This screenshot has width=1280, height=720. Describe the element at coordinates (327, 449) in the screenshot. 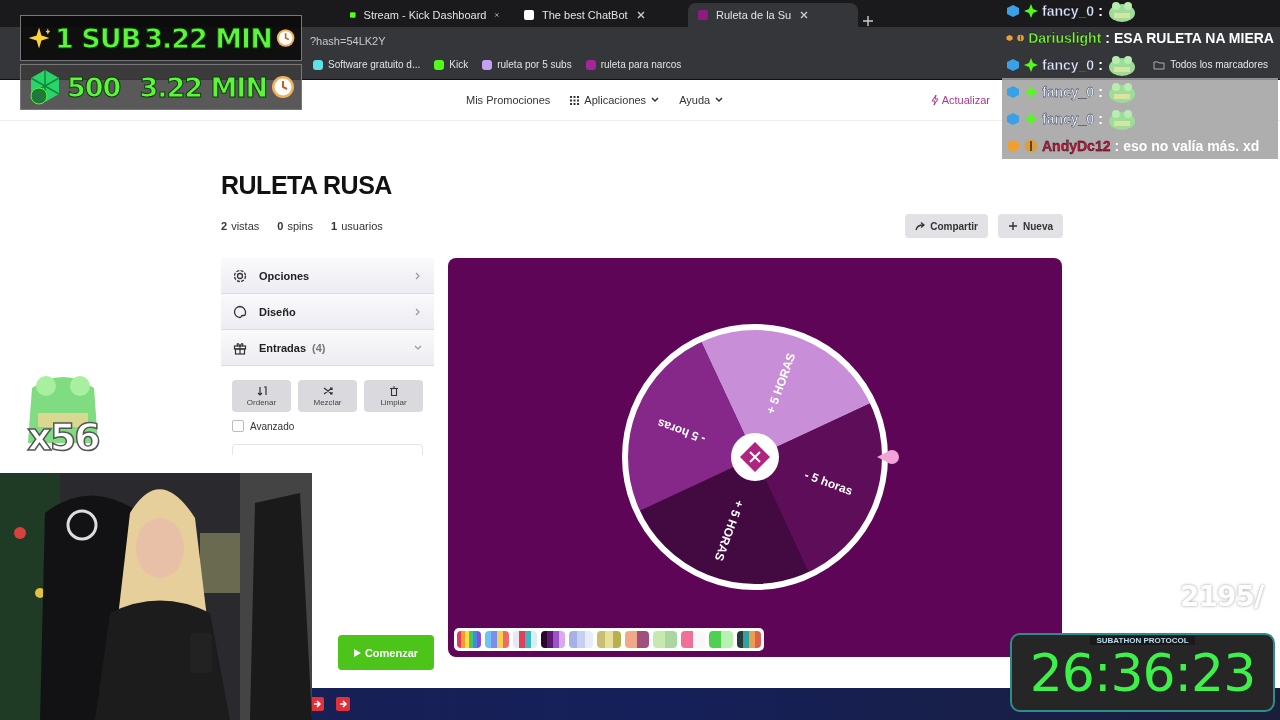

I see `entries-field` at that location.